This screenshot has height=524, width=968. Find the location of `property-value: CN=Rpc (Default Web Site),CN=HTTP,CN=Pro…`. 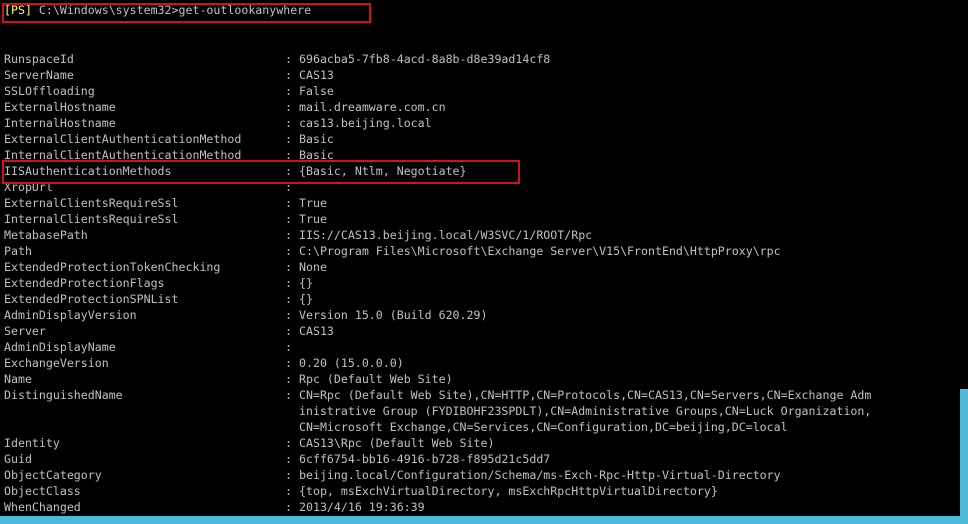

property-value: CN=Rpc (Default Web Site),CN=HTTP,CN=Pro… is located at coordinates (585, 395).